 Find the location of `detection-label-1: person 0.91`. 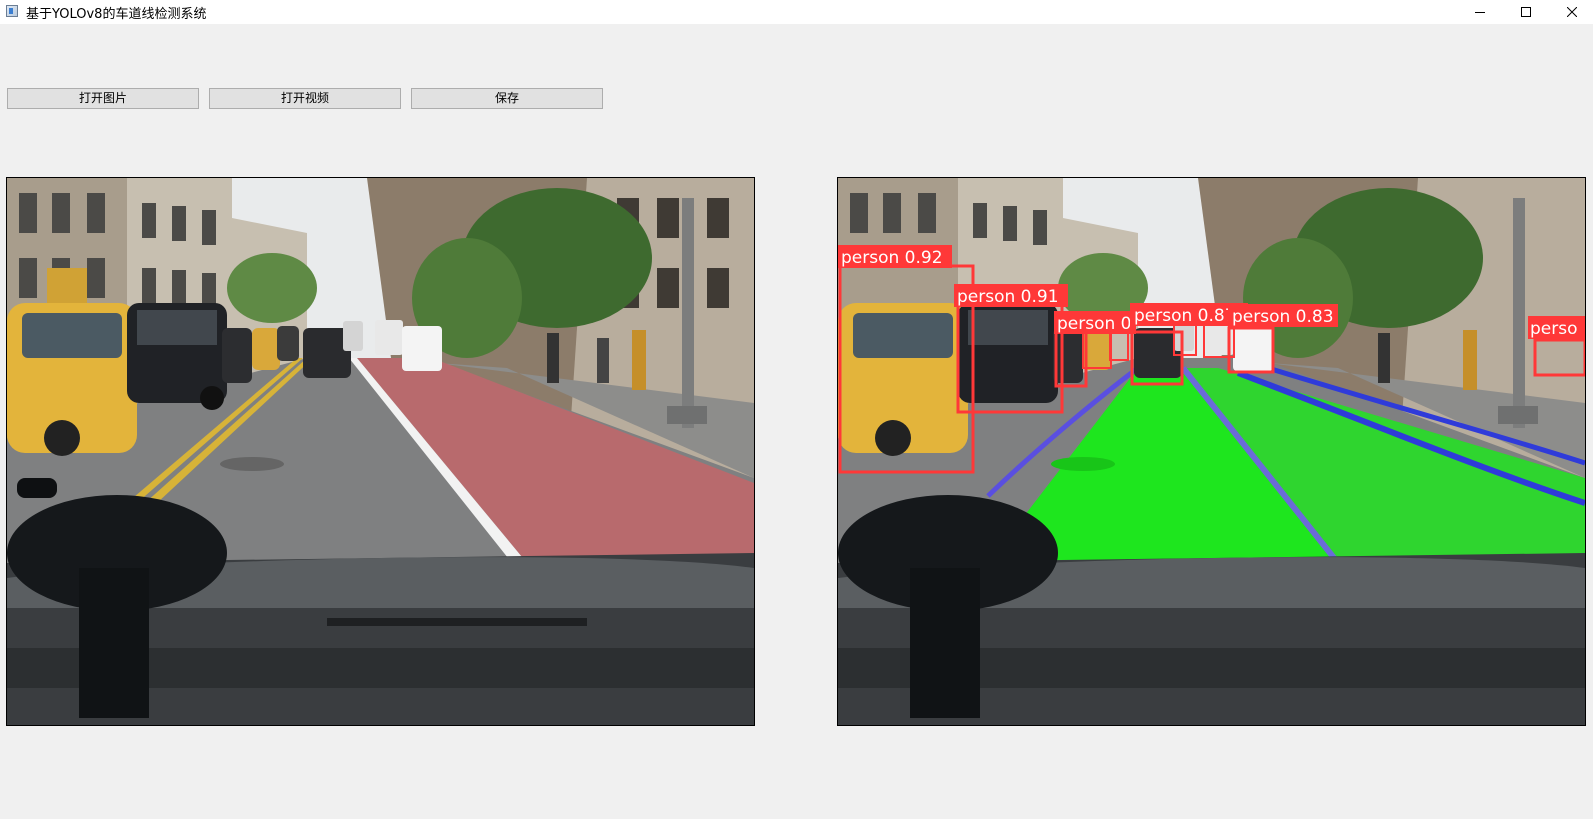

detection-label-1: person 0.91 is located at coordinates (1011, 295).